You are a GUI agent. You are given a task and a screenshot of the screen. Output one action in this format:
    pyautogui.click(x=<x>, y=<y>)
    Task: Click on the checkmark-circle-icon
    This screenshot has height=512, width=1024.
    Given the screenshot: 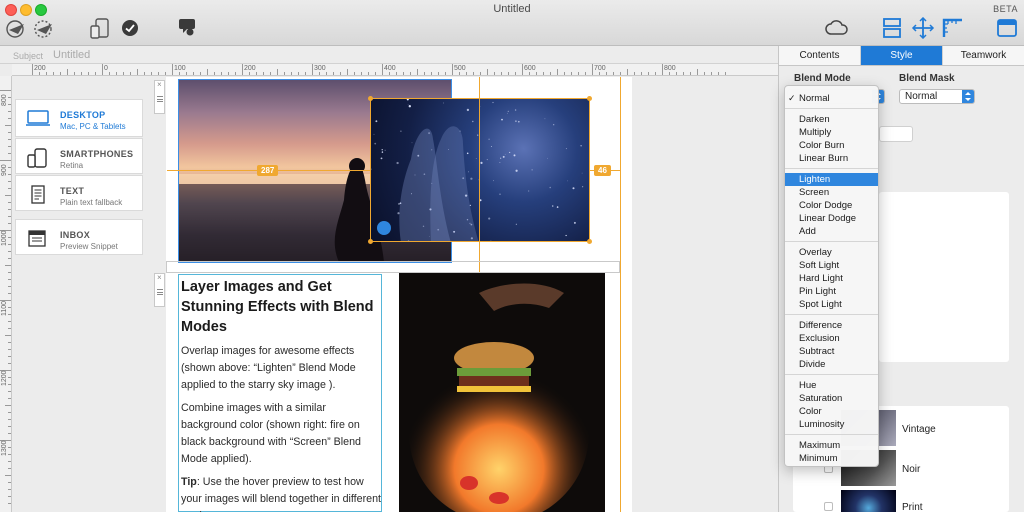 What is the action you would take?
    pyautogui.click(x=130, y=28)
    